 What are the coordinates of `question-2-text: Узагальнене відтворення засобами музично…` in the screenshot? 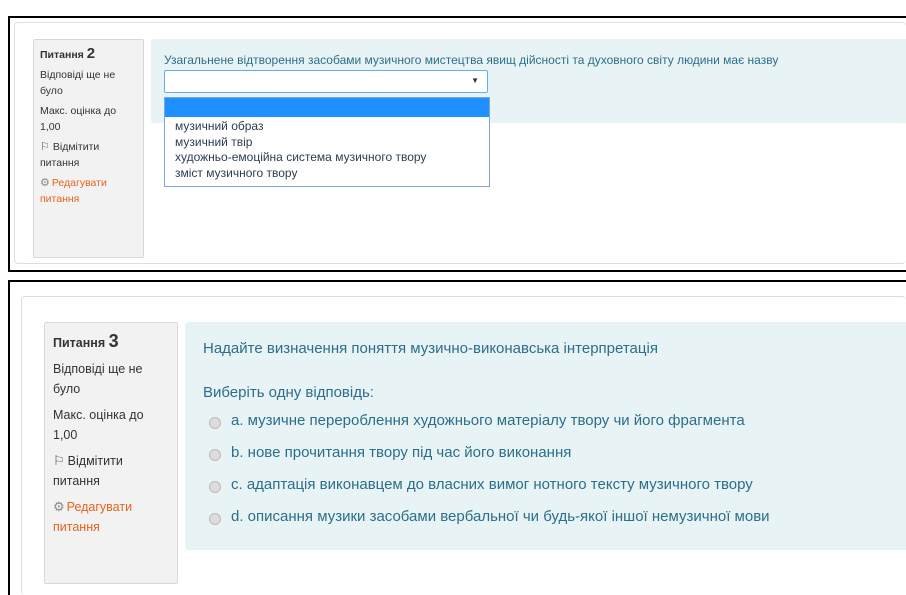 It's located at (471, 60).